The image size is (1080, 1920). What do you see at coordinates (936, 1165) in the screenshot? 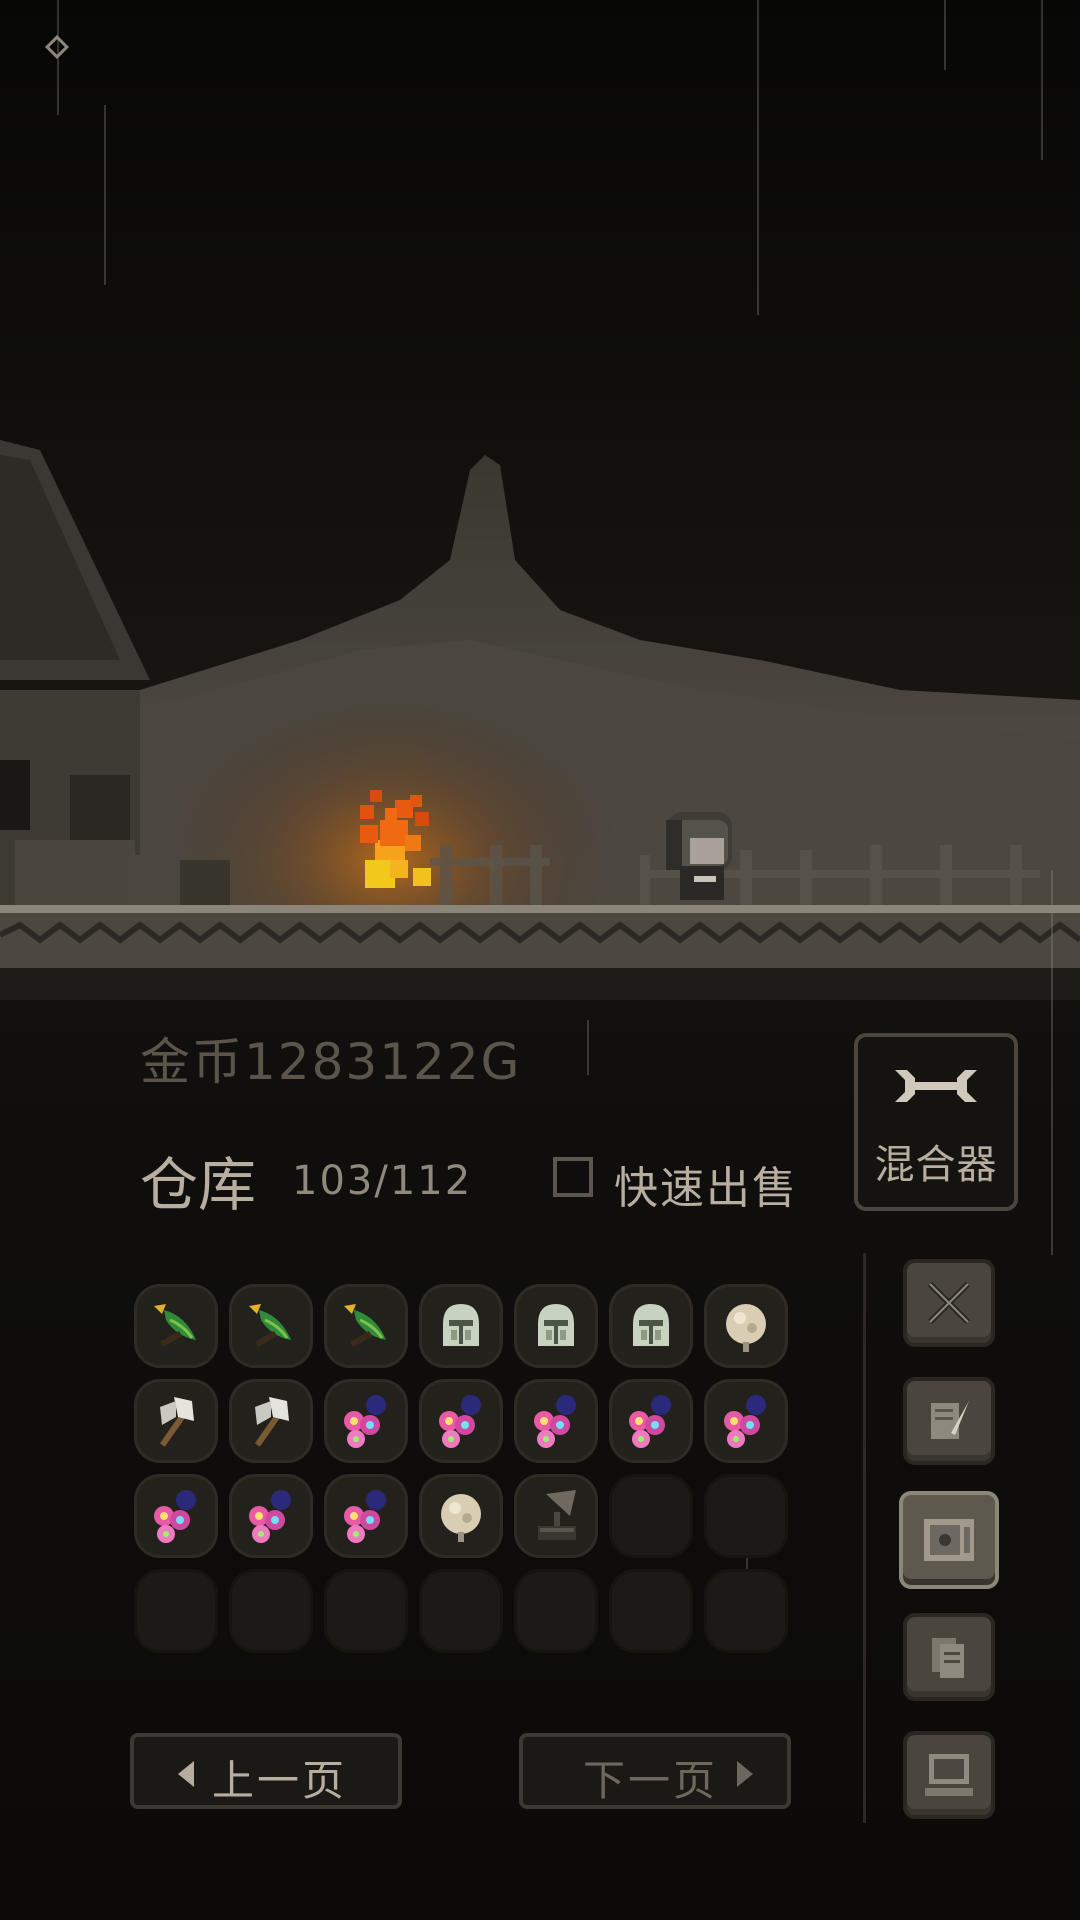
I see `mixer-label: 混合器` at bounding box center [936, 1165].